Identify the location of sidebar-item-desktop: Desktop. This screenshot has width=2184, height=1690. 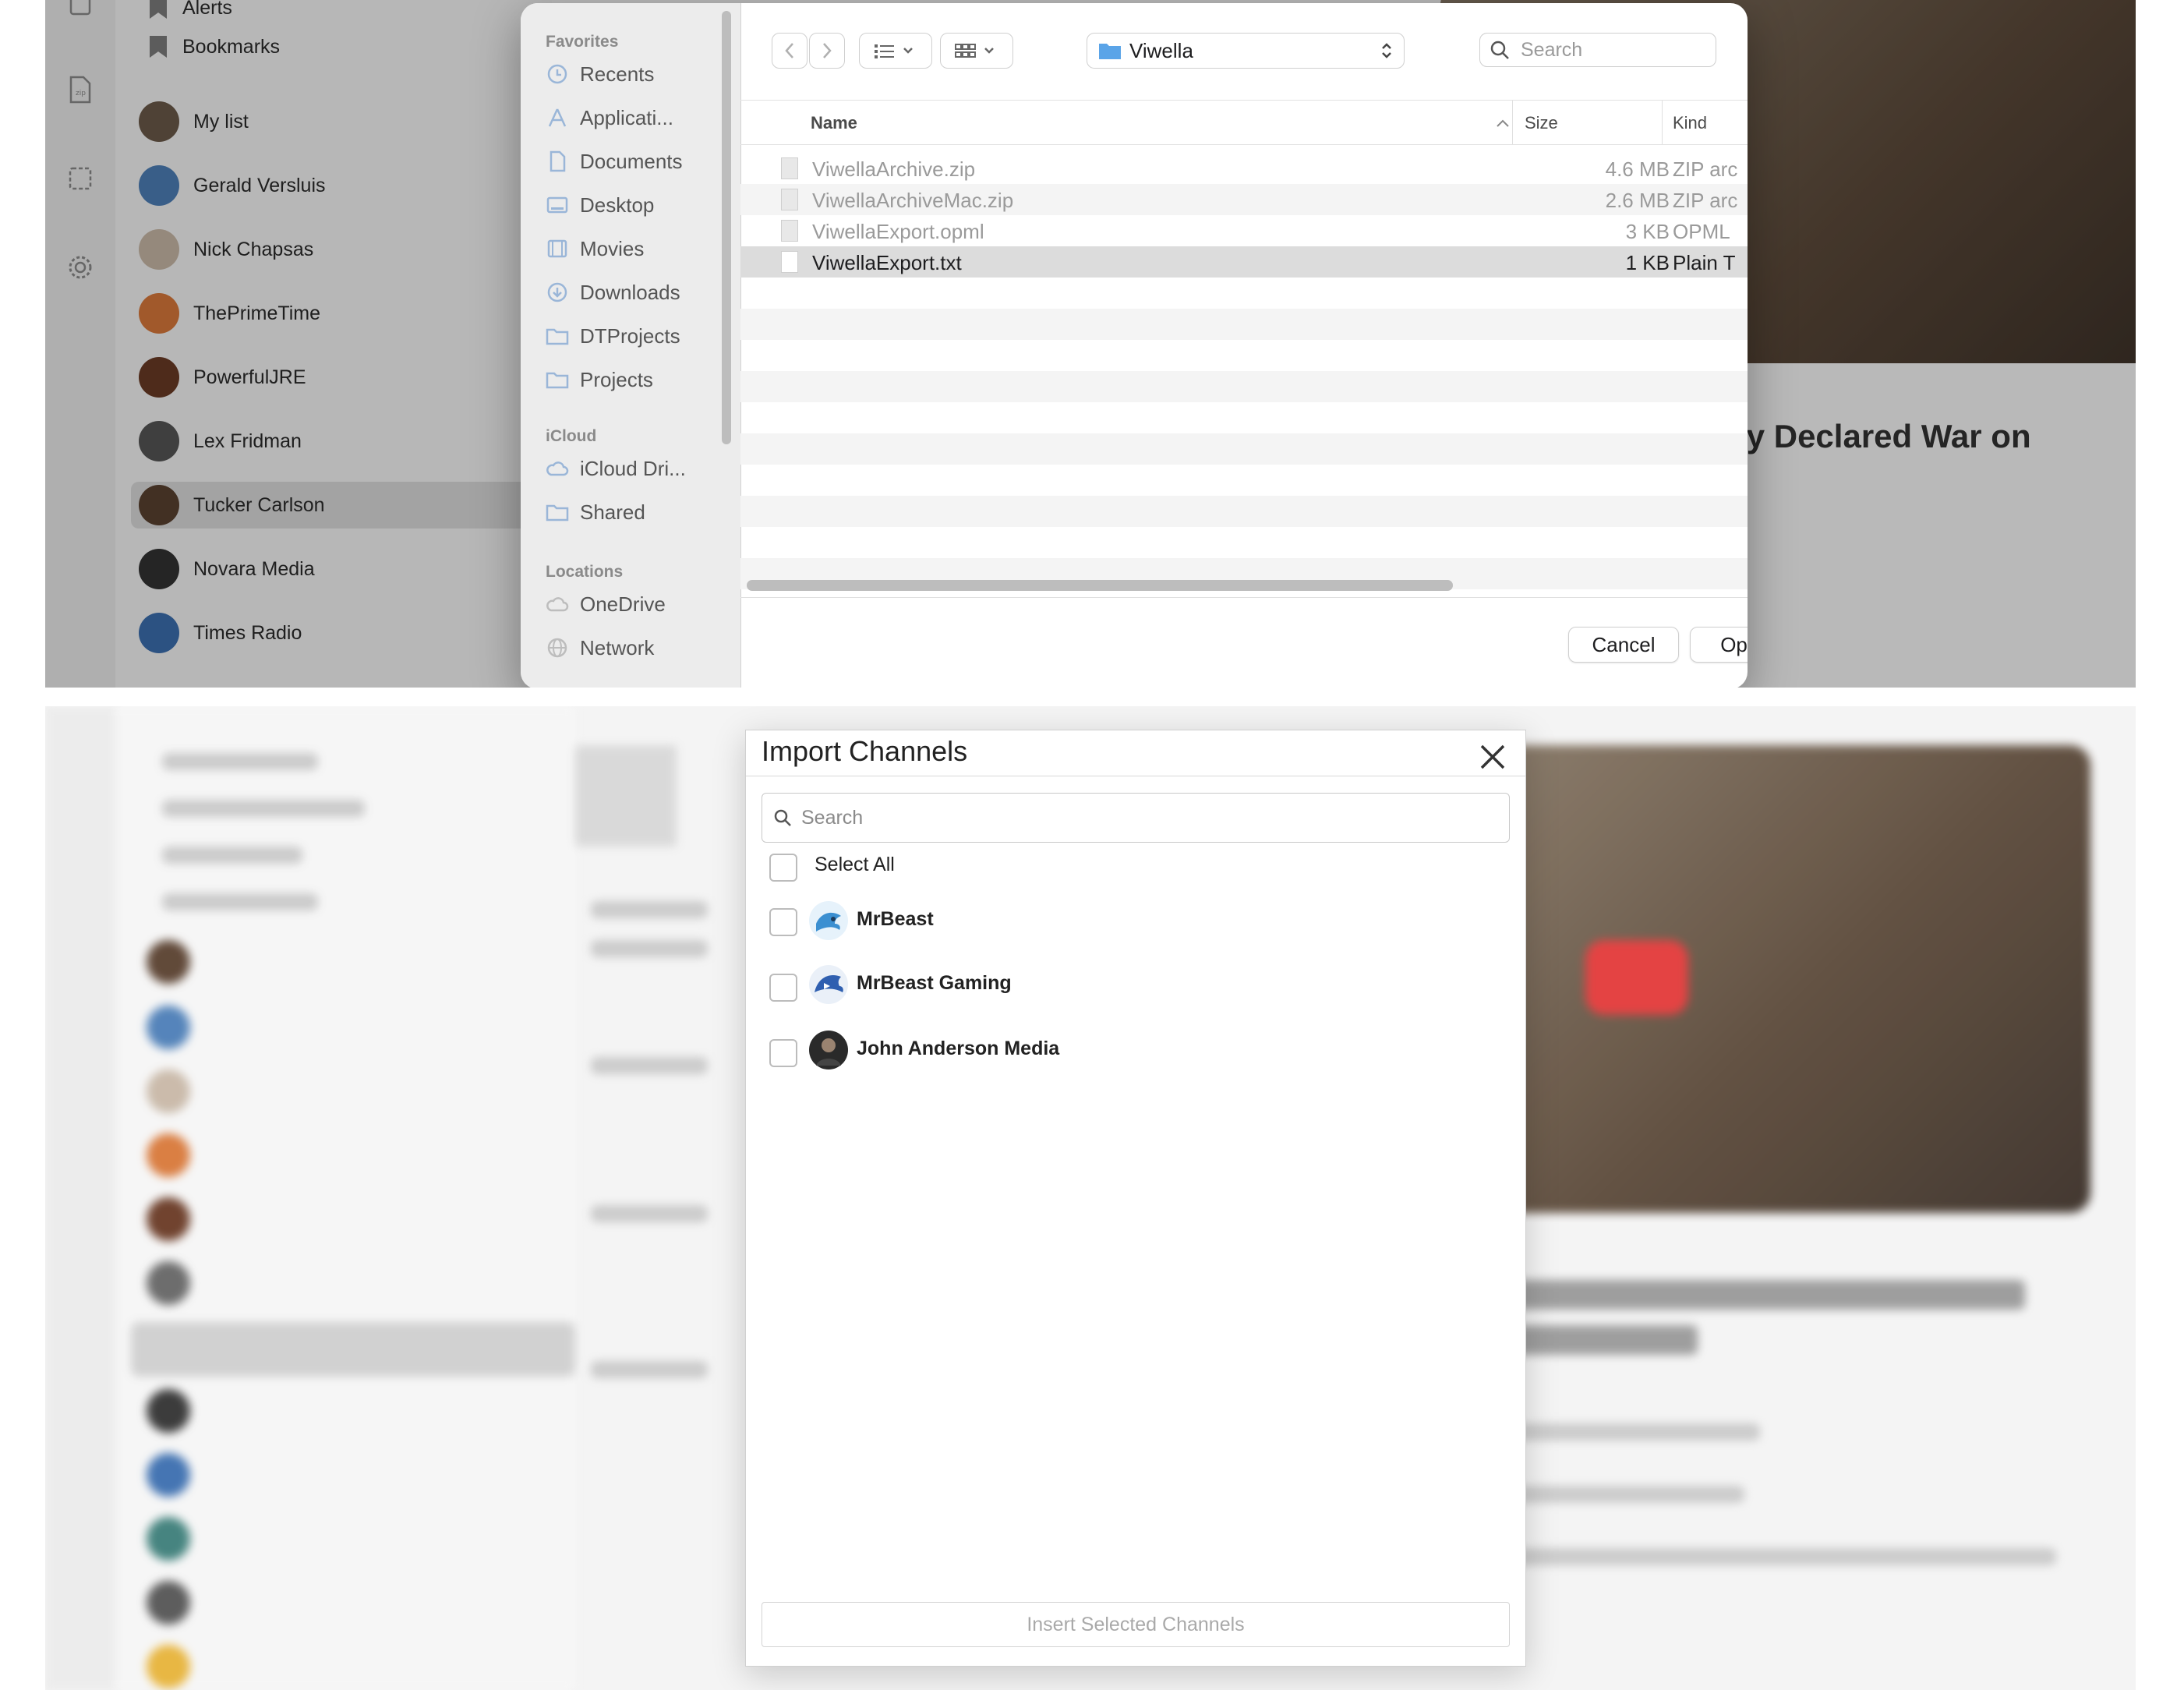
(600, 205).